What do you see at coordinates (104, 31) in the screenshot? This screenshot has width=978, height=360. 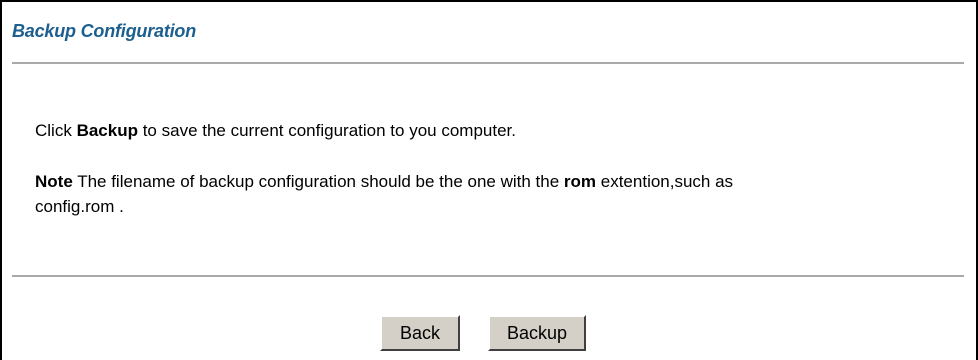 I see `page-title: Backup Configuration` at bounding box center [104, 31].